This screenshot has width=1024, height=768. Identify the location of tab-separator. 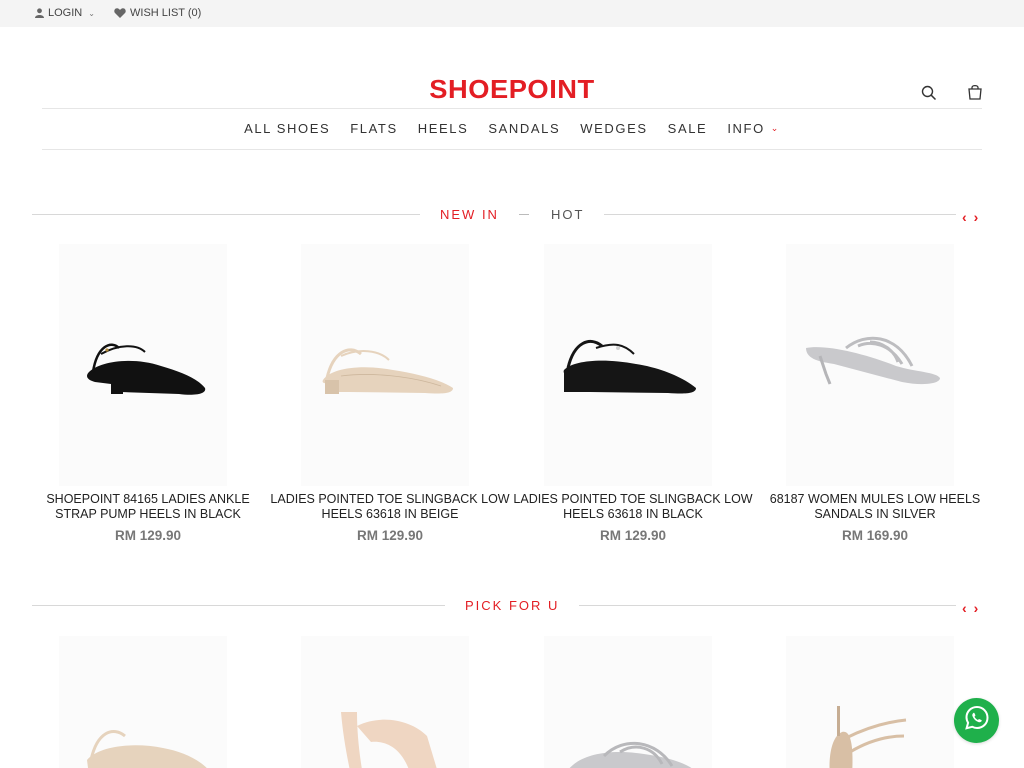
(524, 214).